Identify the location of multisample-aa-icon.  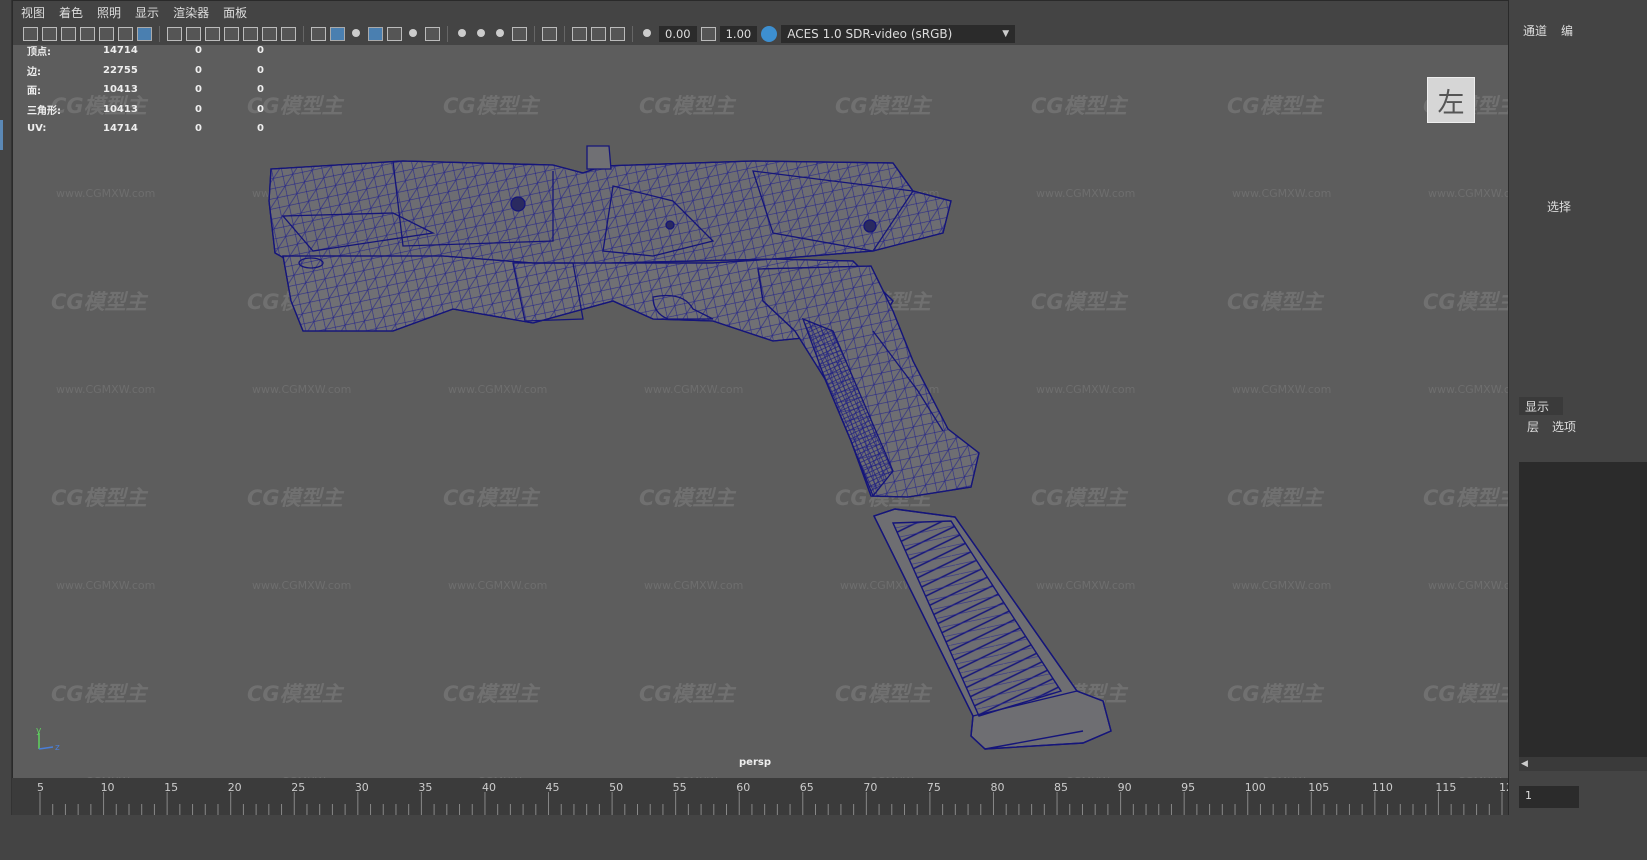
(500, 34).